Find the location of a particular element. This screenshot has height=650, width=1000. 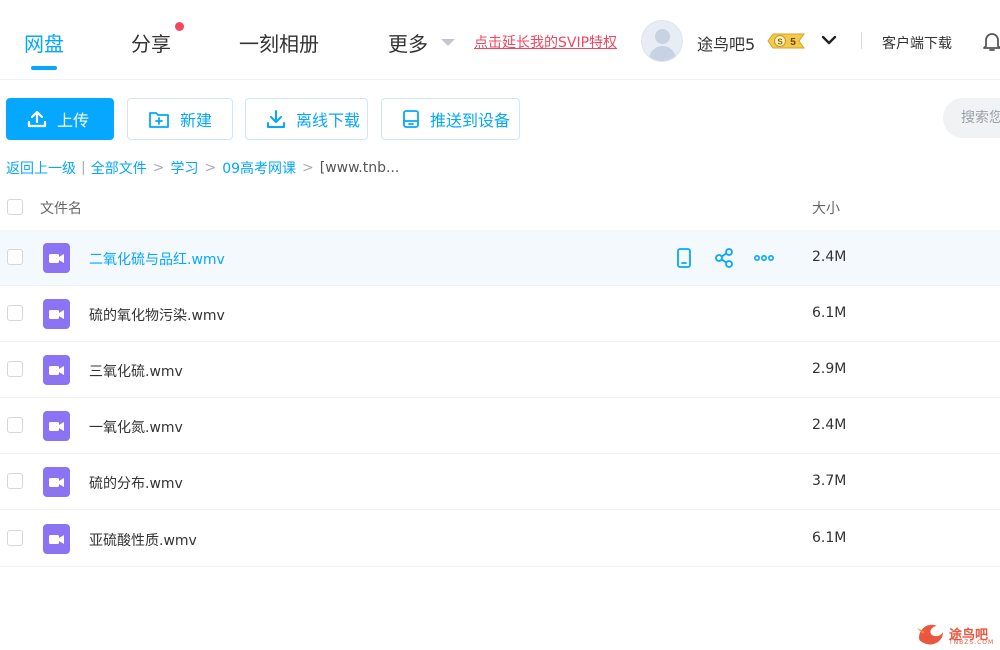

notification-dot is located at coordinates (179, 26).